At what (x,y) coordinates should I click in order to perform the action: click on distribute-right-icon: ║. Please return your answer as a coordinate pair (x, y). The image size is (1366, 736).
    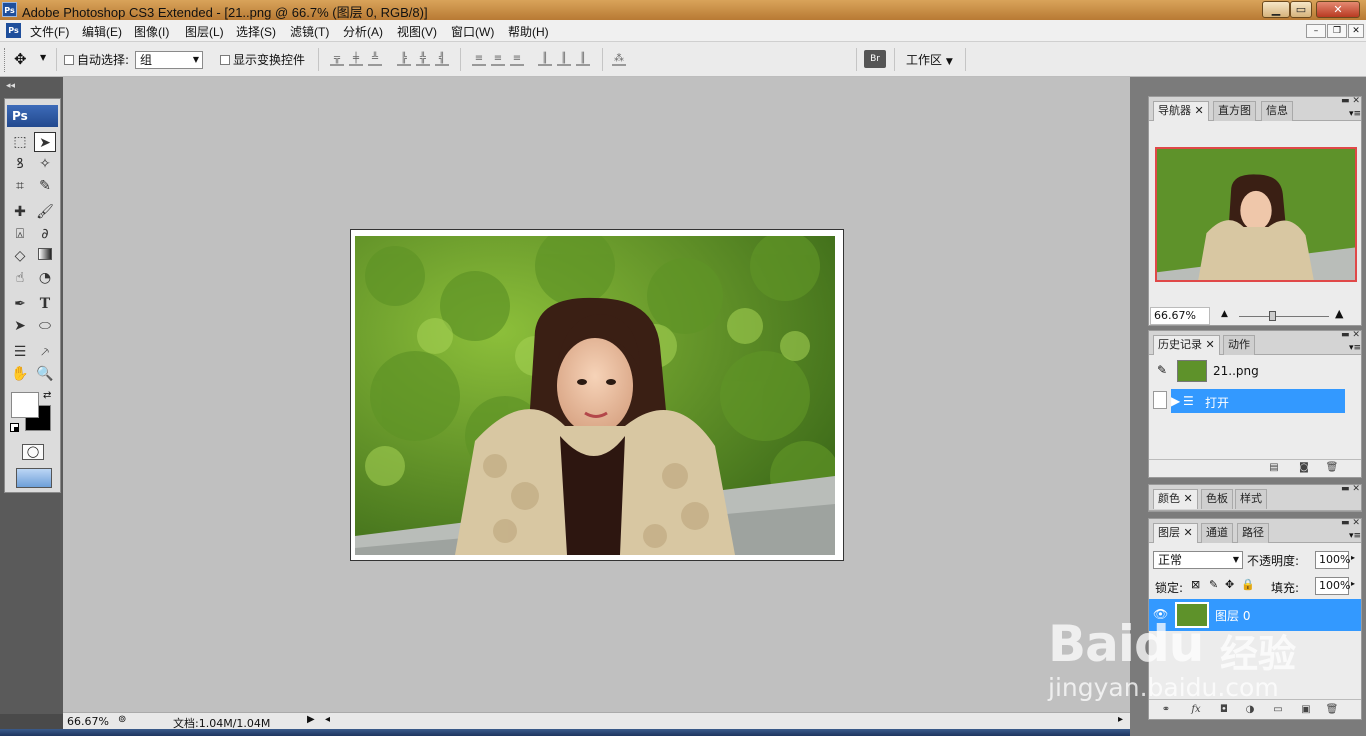
    Looking at the image, I should click on (583, 59).